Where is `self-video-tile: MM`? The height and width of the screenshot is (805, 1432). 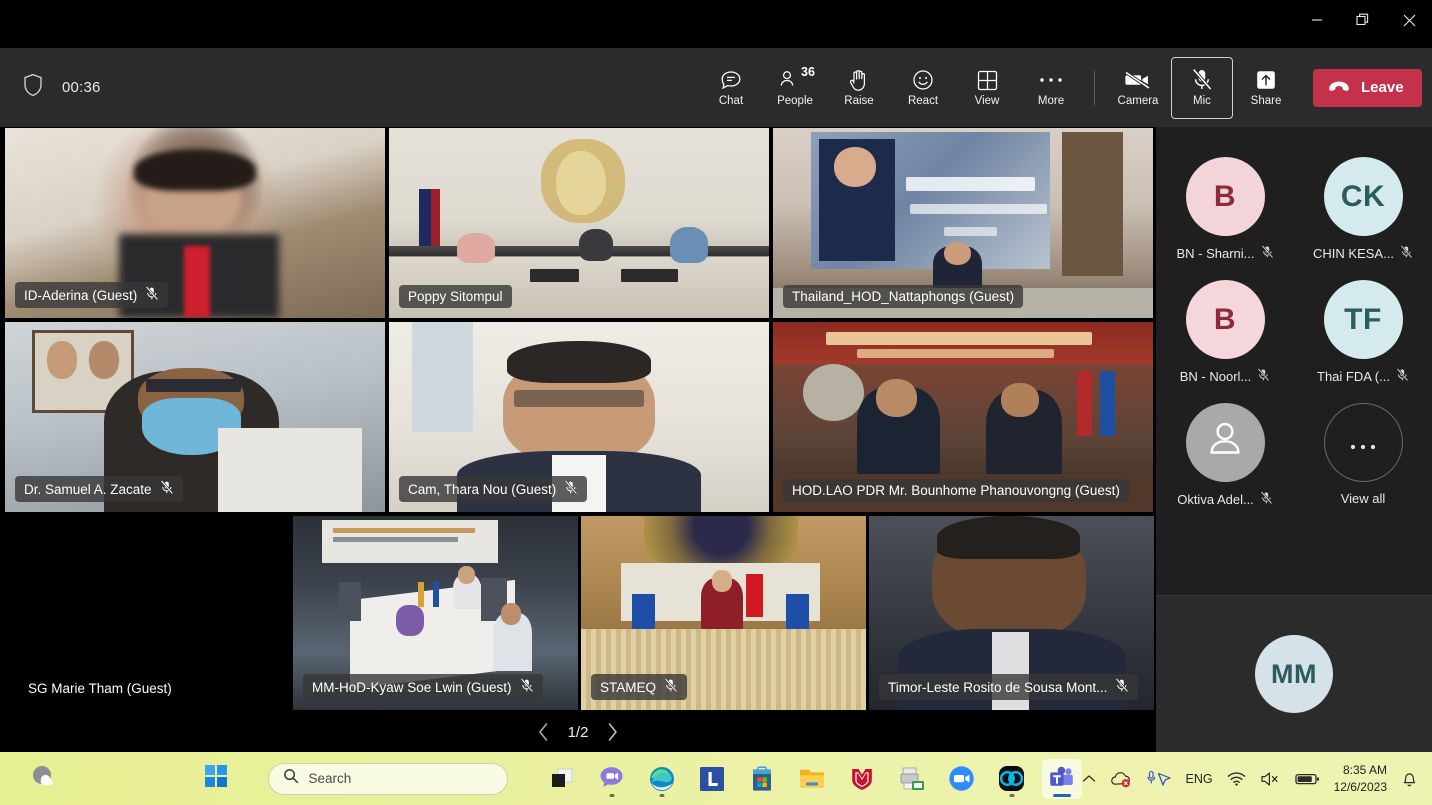
self-video-tile: MM is located at coordinates (1294, 674).